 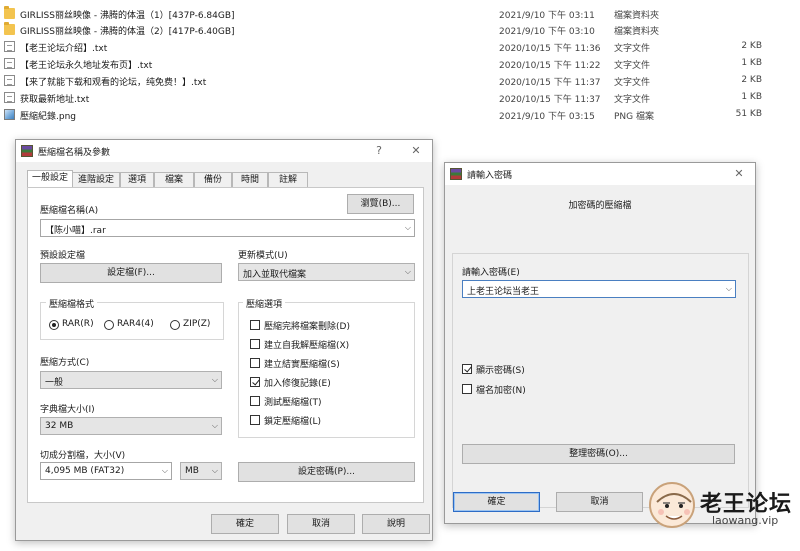 I want to click on password-prompt-label: 請輸入密碼(E), so click(x=491, y=273).